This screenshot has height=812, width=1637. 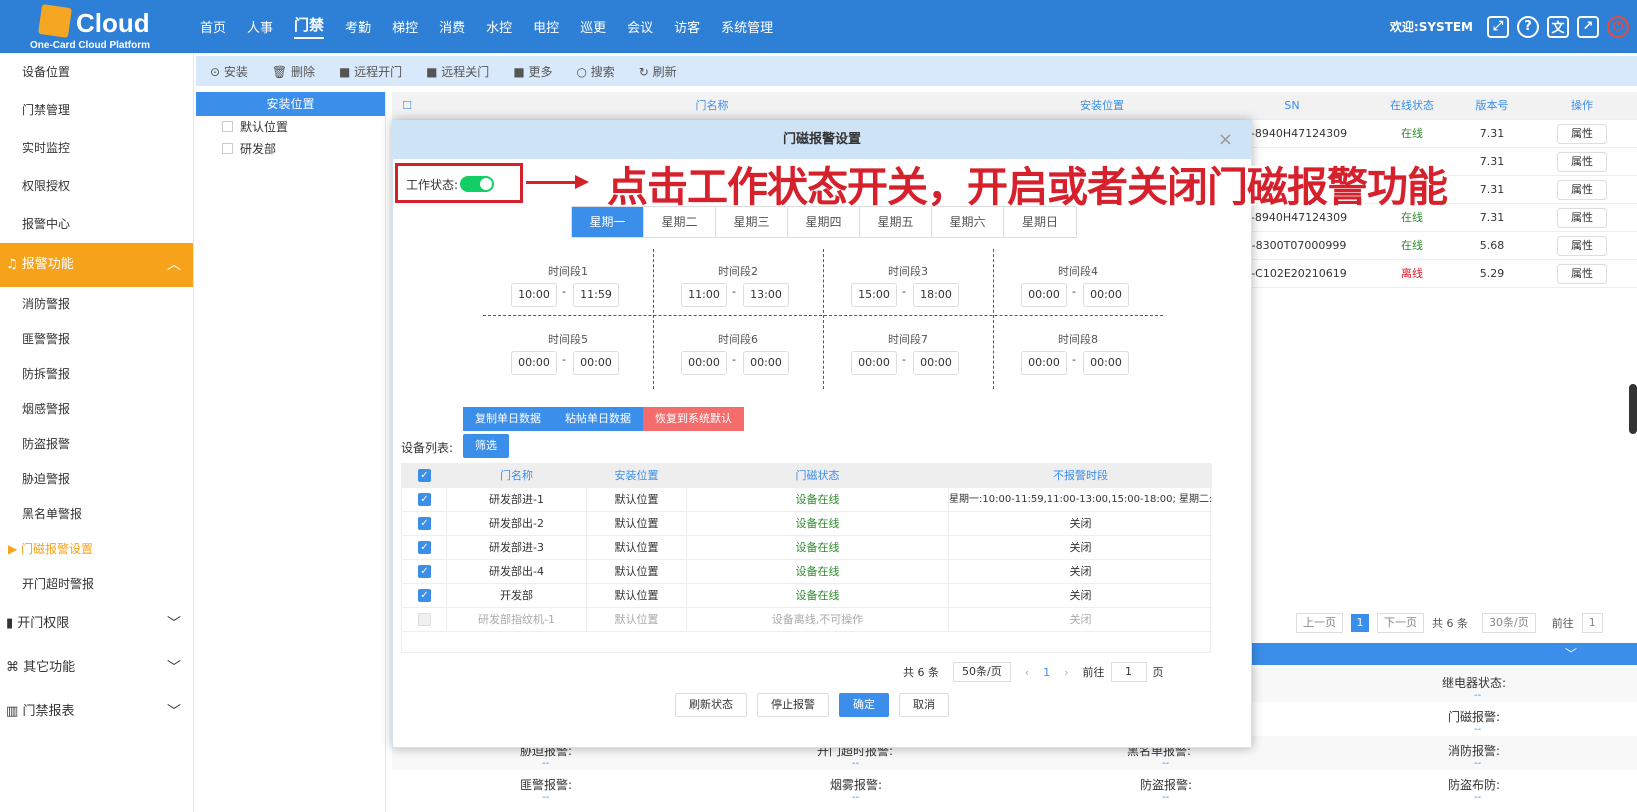 I want to click on confirm-button: 确定, so click(x=864, y=705).